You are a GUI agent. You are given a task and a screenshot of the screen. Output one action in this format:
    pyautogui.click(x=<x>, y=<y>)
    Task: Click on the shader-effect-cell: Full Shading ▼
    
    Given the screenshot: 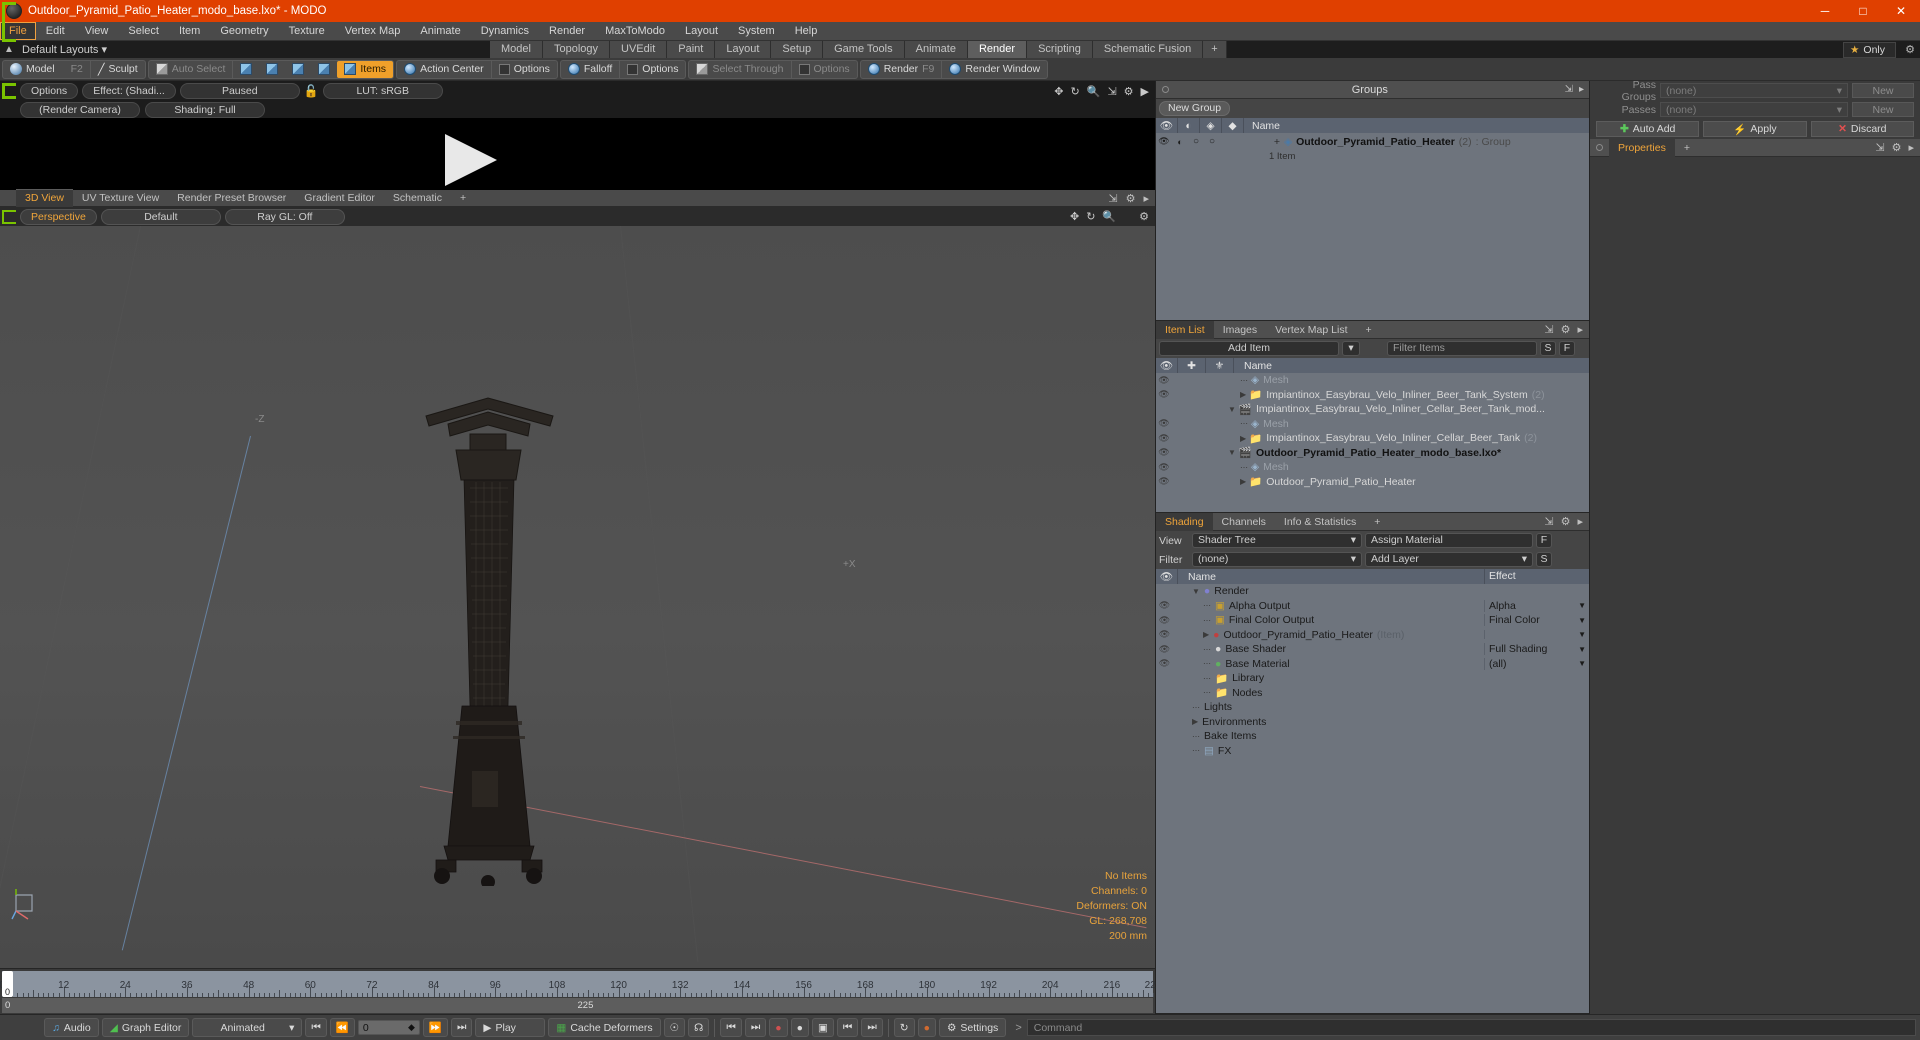 What is the action you would take?
    pyautogui.click(x=1536, y=649)
    